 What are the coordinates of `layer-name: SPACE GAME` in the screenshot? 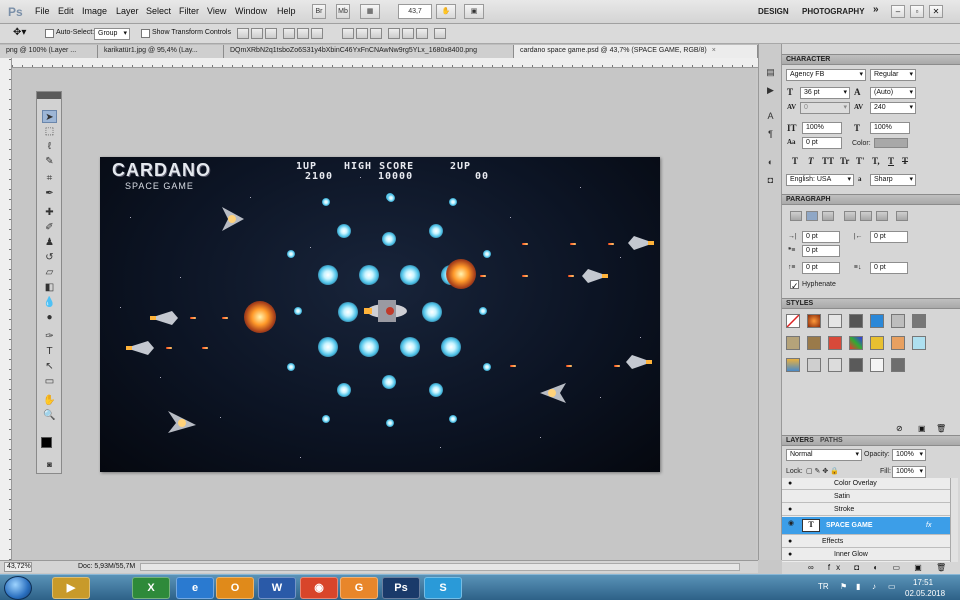 It's located at (849, 525).